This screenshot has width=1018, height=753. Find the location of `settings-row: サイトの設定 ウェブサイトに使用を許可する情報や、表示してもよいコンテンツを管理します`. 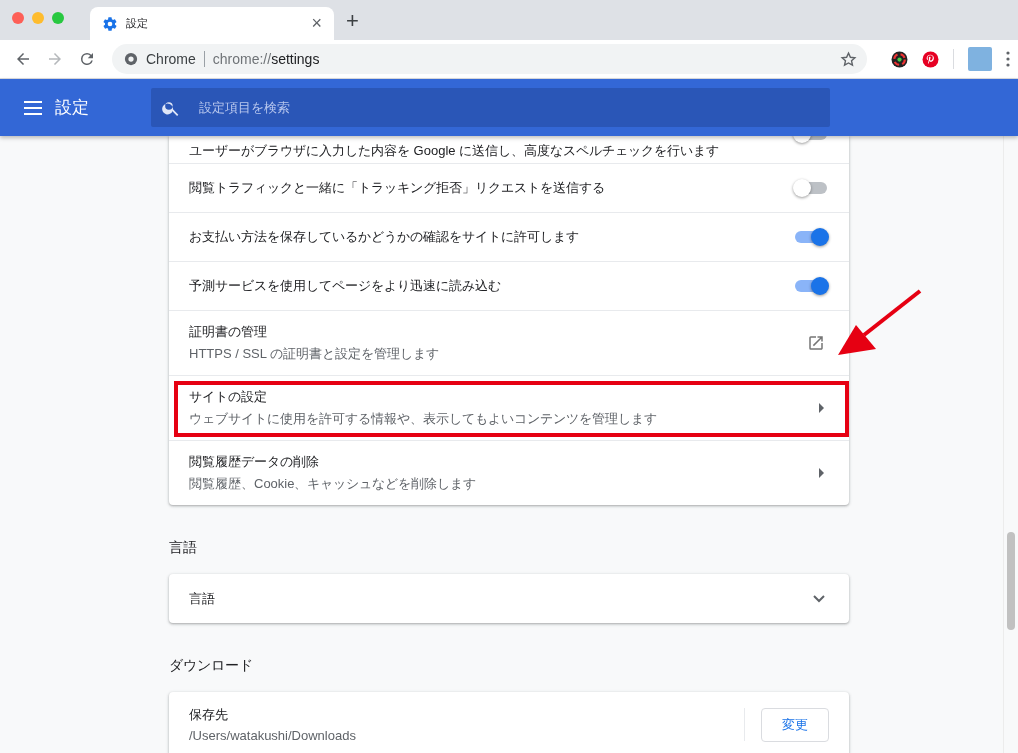

settings-row: サイトの設定 ウェブサイトに使用を許可する情報や、表示してもよいコンテンツを管理します is located at coordinates (509, 407).